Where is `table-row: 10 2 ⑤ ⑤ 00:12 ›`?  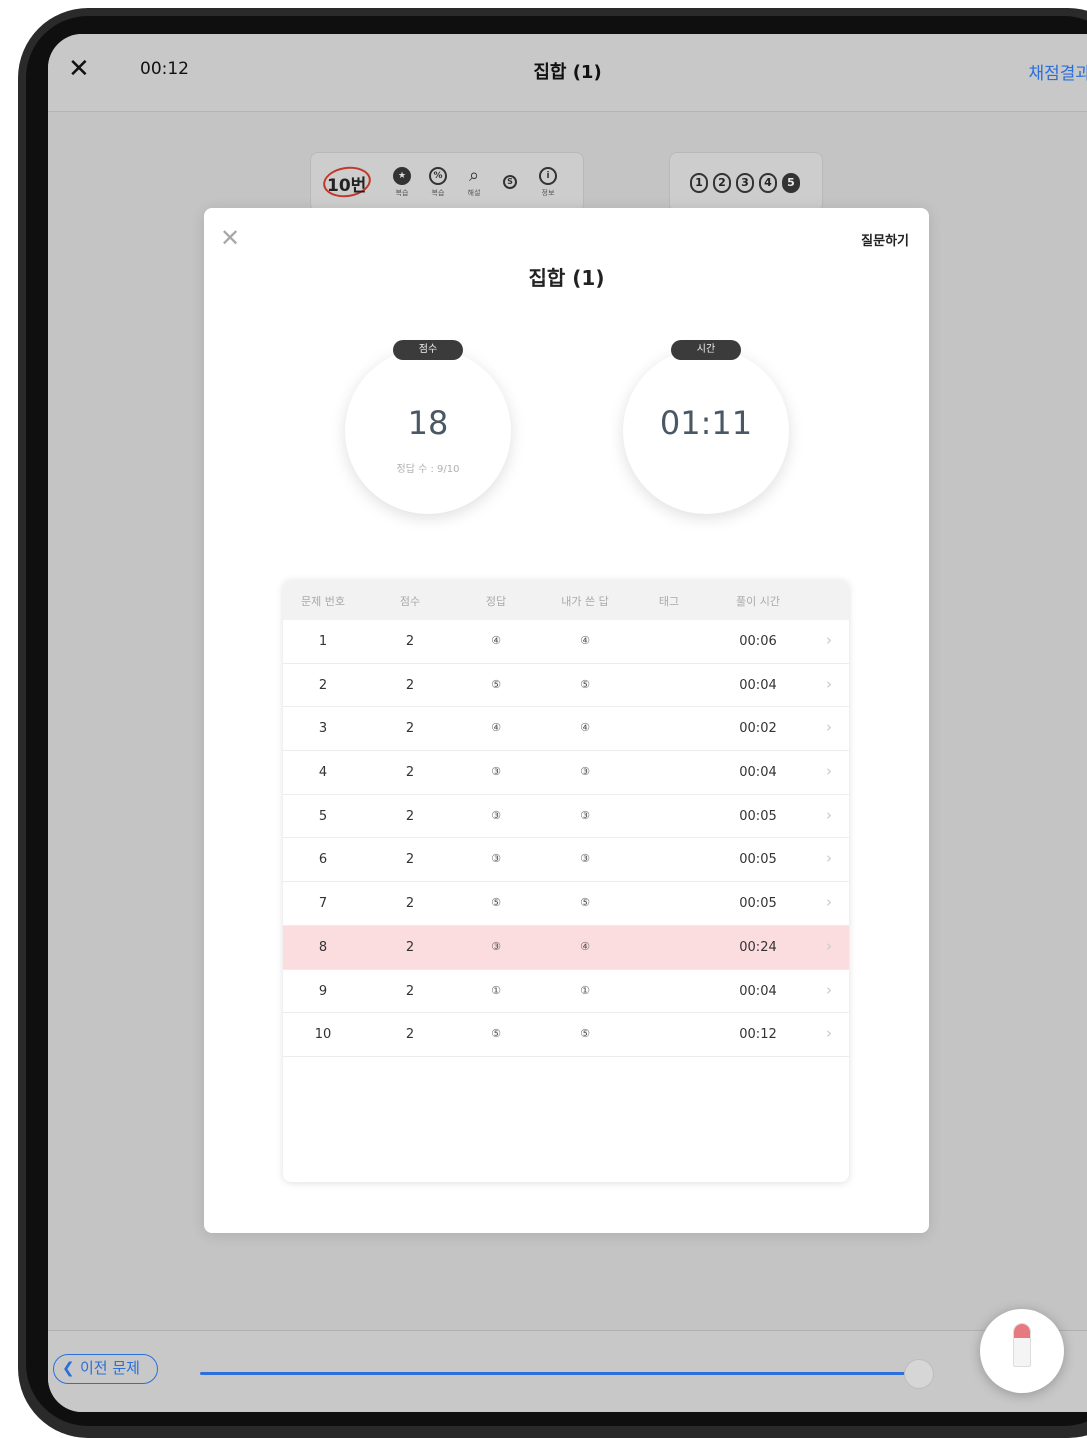
table-row: 10 2 ⑤ ⑤ 00:12 › is located at coordinates (566, 1035).